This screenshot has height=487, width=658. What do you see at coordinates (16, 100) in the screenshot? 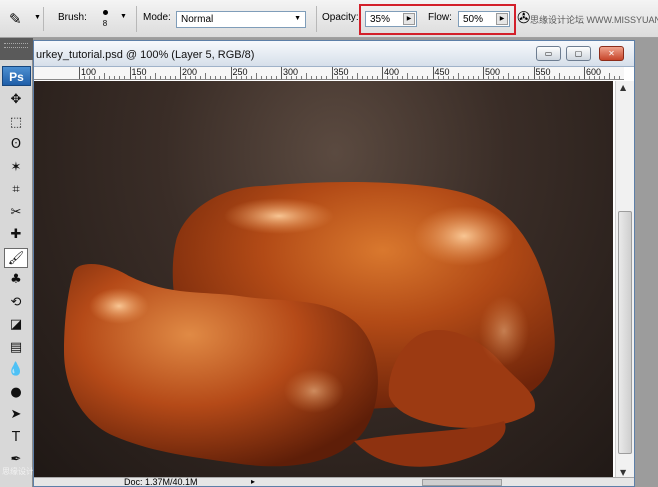
I see `move-tool: ✥` at bounding box center [16, 100].